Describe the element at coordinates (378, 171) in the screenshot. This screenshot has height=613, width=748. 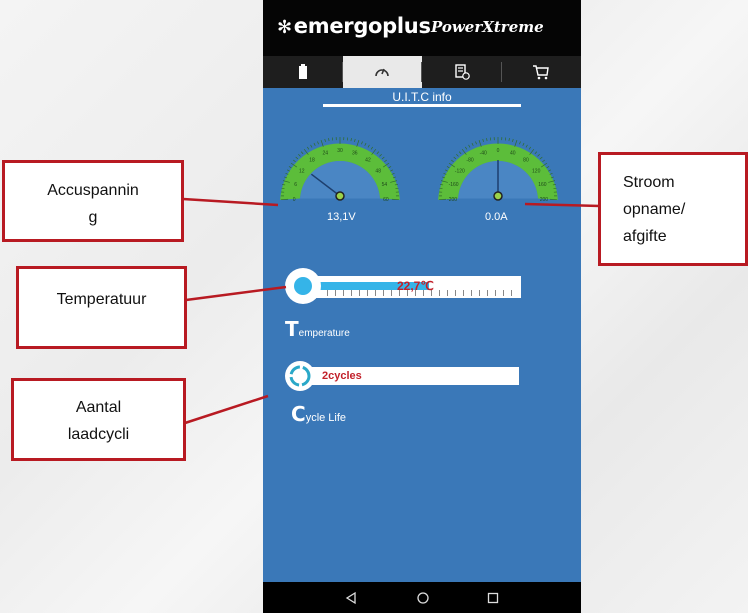
I see `voltage-gauge-tick-label: 48` at that location.